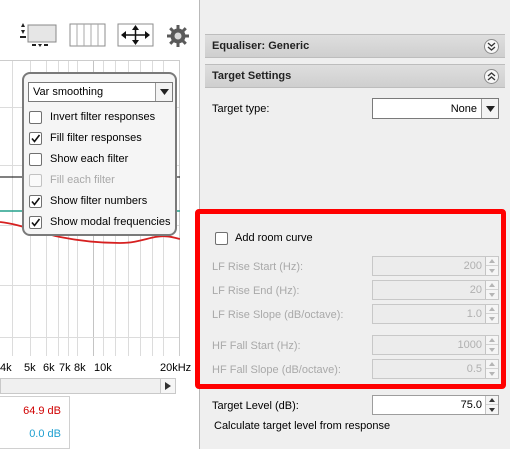  What do you see at coordinates (474, 314) in the screenshot?
I see `lf-rise-slope-value: 1.0` at bounding box center [474, 314].